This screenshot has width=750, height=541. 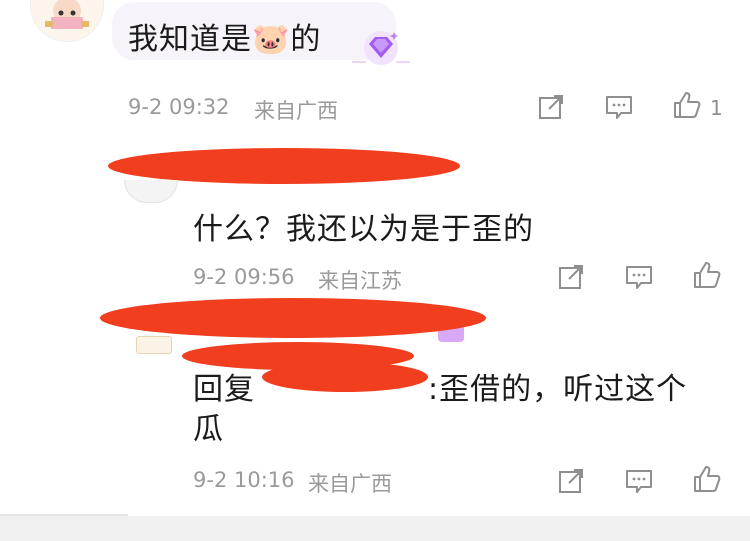 What do you see at coordinates (360, 281) in the screenshot?
I see `comment-location: 来自江苏` at bounding box center [360, 281].